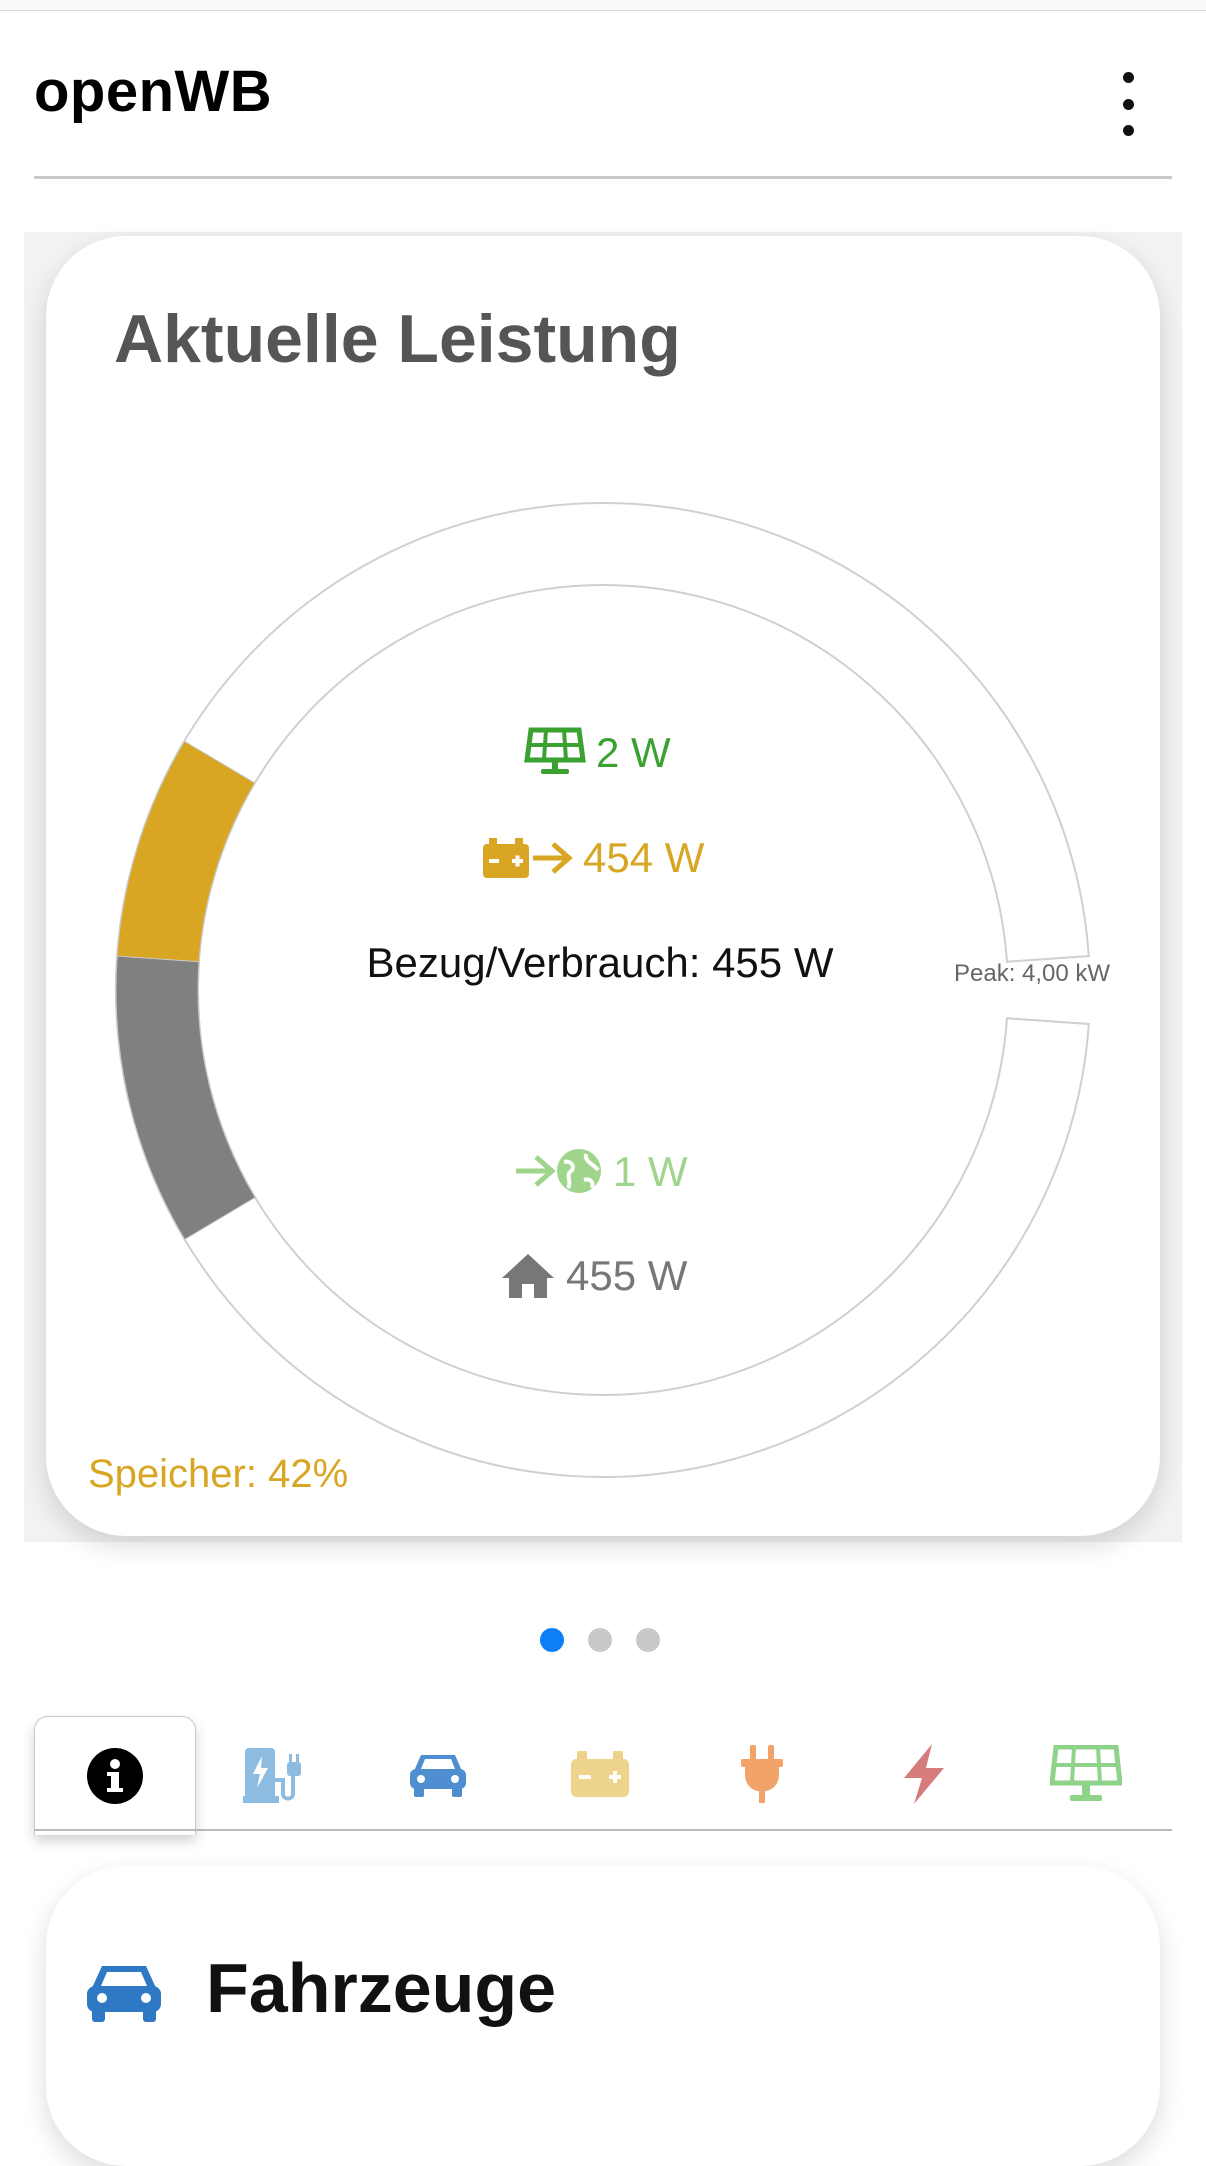  What do you see at coordinates (528, 858) in the screenshot?
I see `battery-discharge-icon` at bounding box center [528, 858].